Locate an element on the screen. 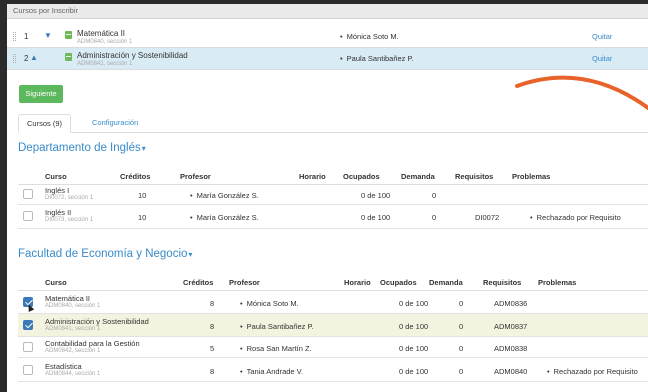  department-name: Facultad de Economía y Negocio is located at coordinates (103, 254).